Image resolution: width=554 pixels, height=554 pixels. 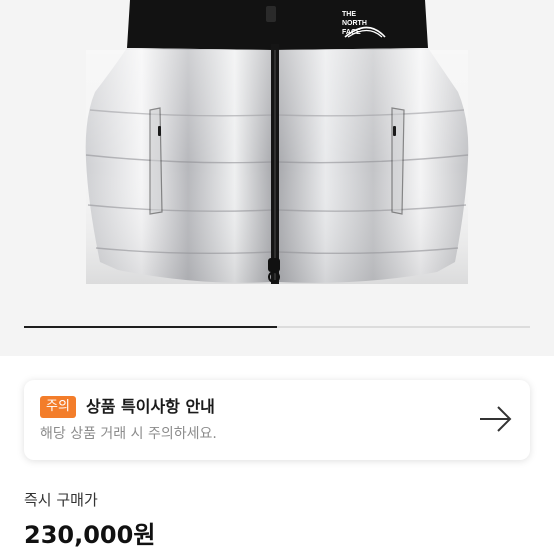 I want to click on carousel-indicator, so click(x=277, y=327).